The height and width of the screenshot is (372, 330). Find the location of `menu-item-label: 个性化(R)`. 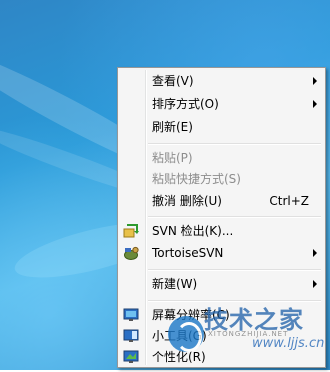

menu-item-label: 个性化(R) is located at coordinates (179, 357).